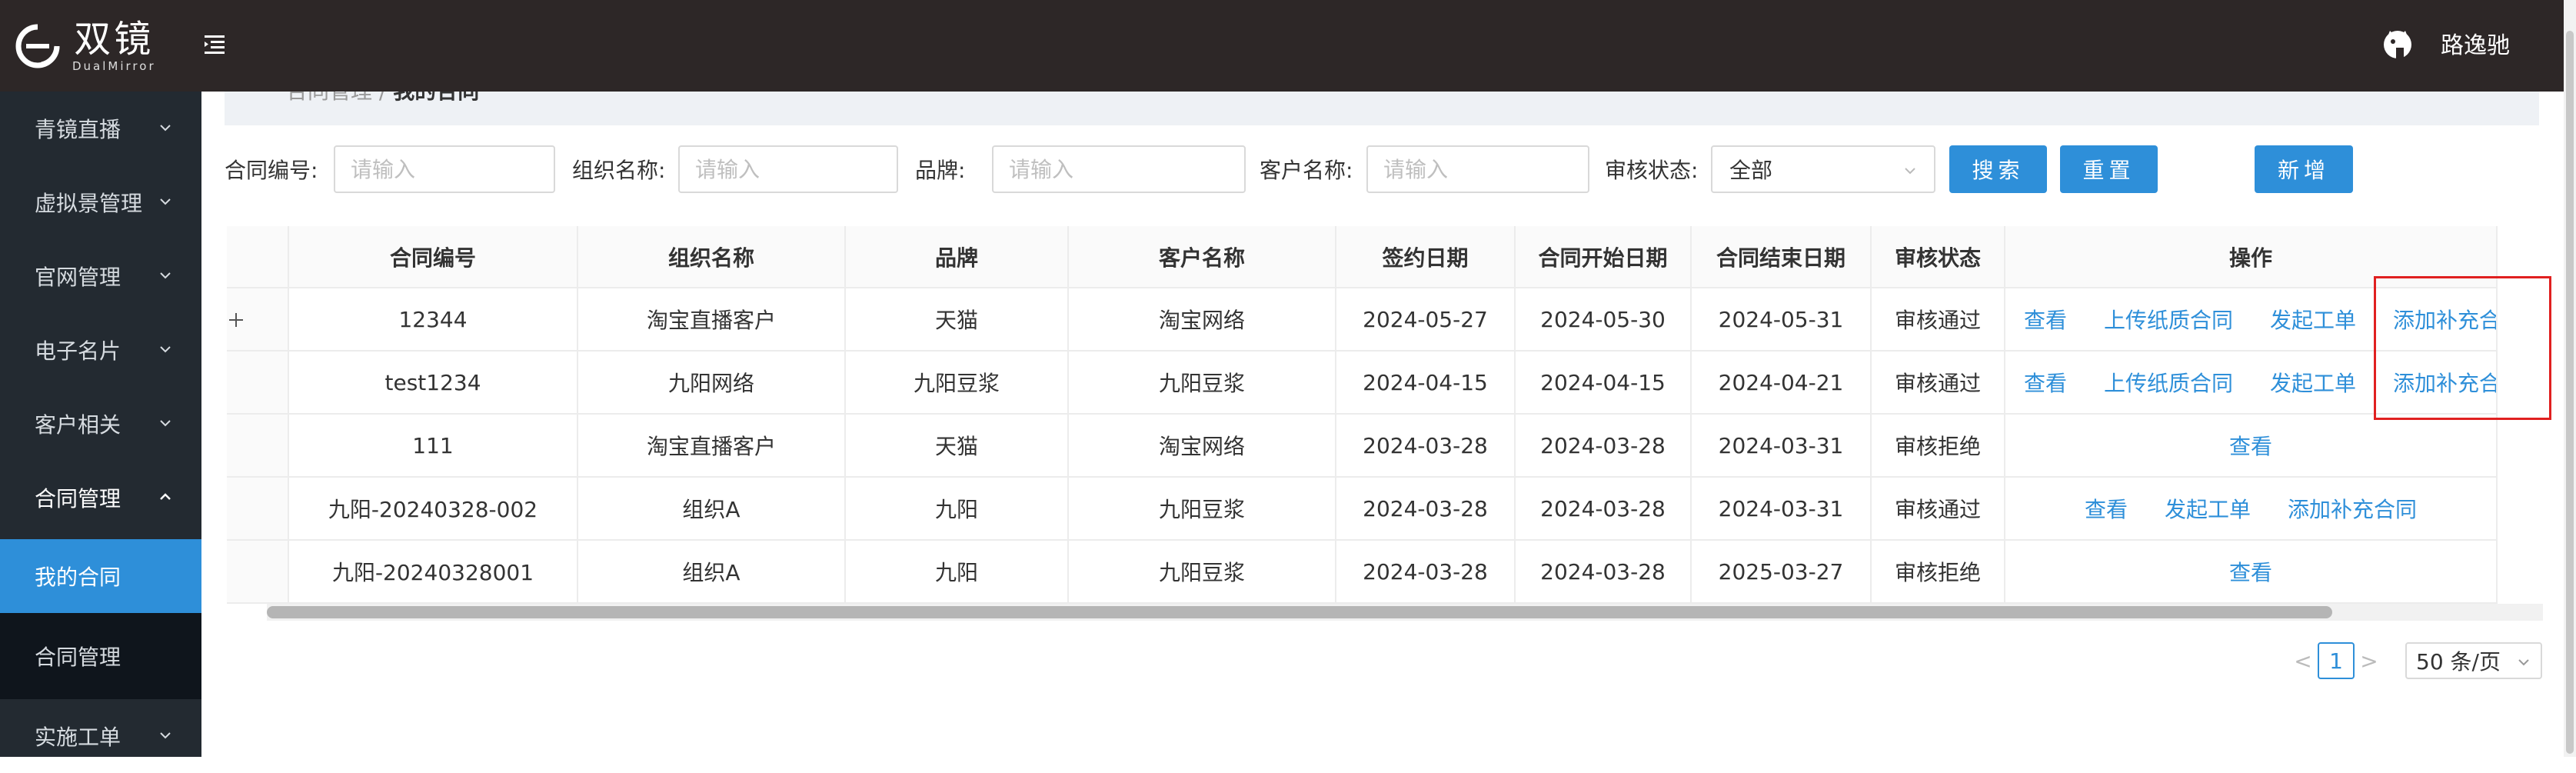 This screenshot has height=773, width=2576. What do you see at coordinates (2370, 661) in the screenshot?
I see `next-page-button: >` at bounding box center [2370, 661].